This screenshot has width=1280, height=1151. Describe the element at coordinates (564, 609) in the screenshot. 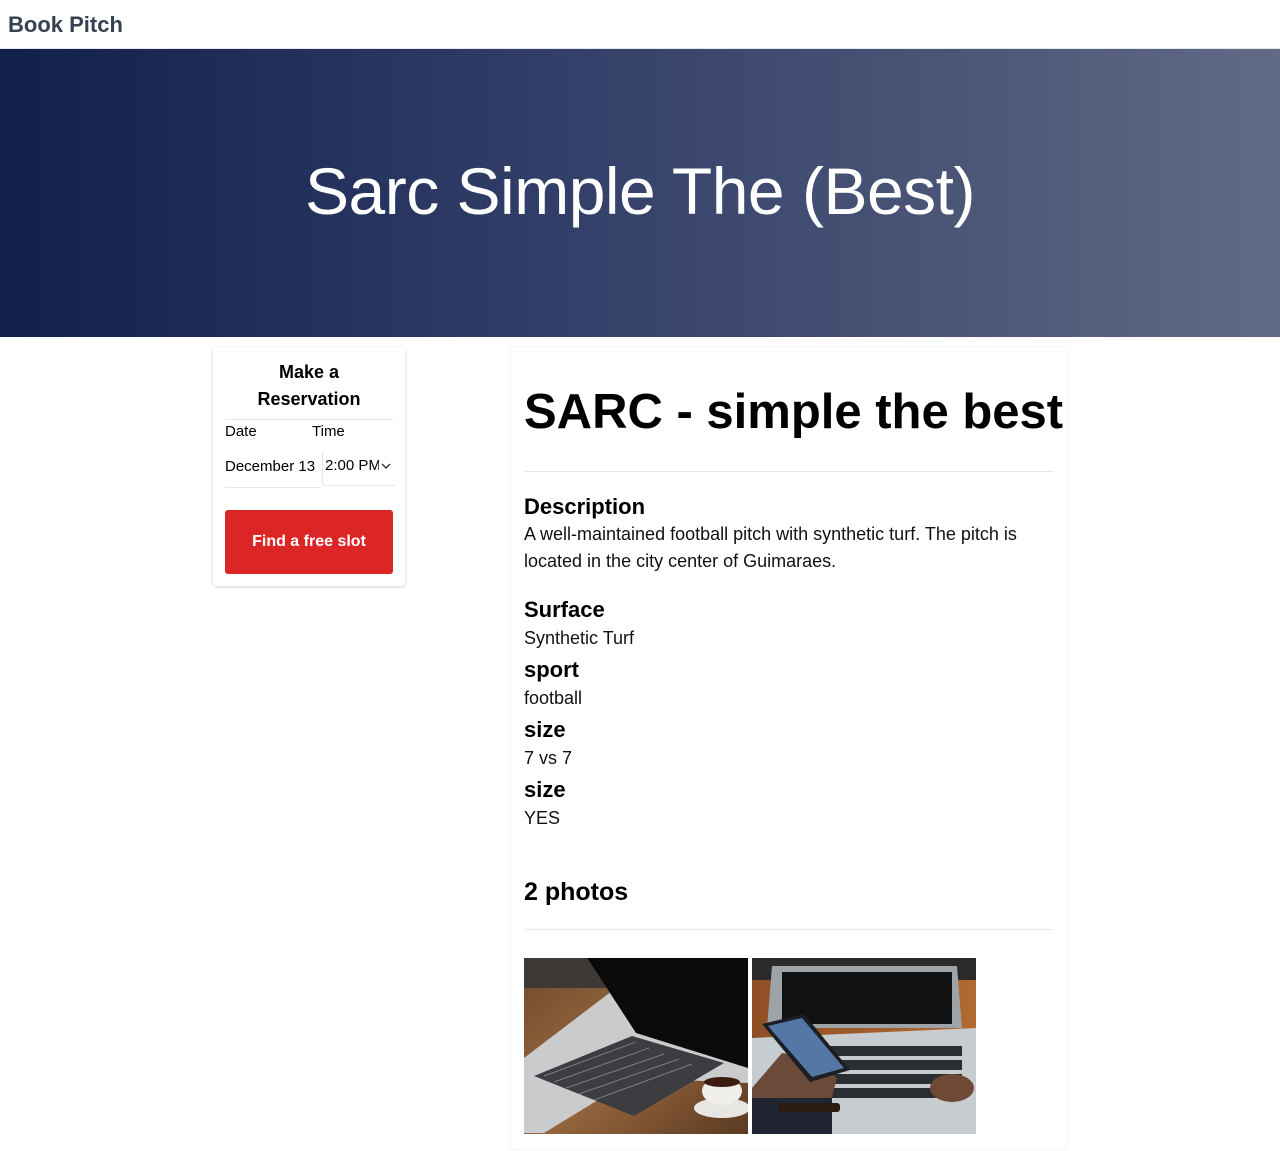

I see `surface-heading: Surface` at that location.